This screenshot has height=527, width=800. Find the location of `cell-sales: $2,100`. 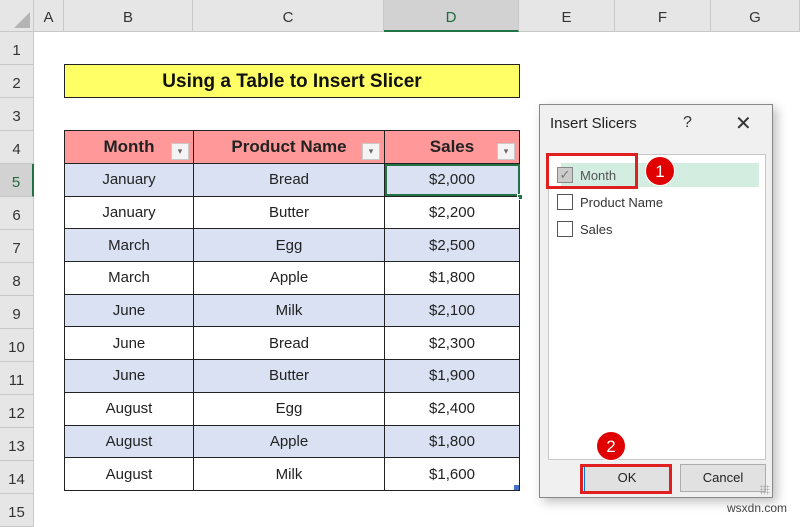

cell-sales: $2,100 is located at coordinates (452, 310).